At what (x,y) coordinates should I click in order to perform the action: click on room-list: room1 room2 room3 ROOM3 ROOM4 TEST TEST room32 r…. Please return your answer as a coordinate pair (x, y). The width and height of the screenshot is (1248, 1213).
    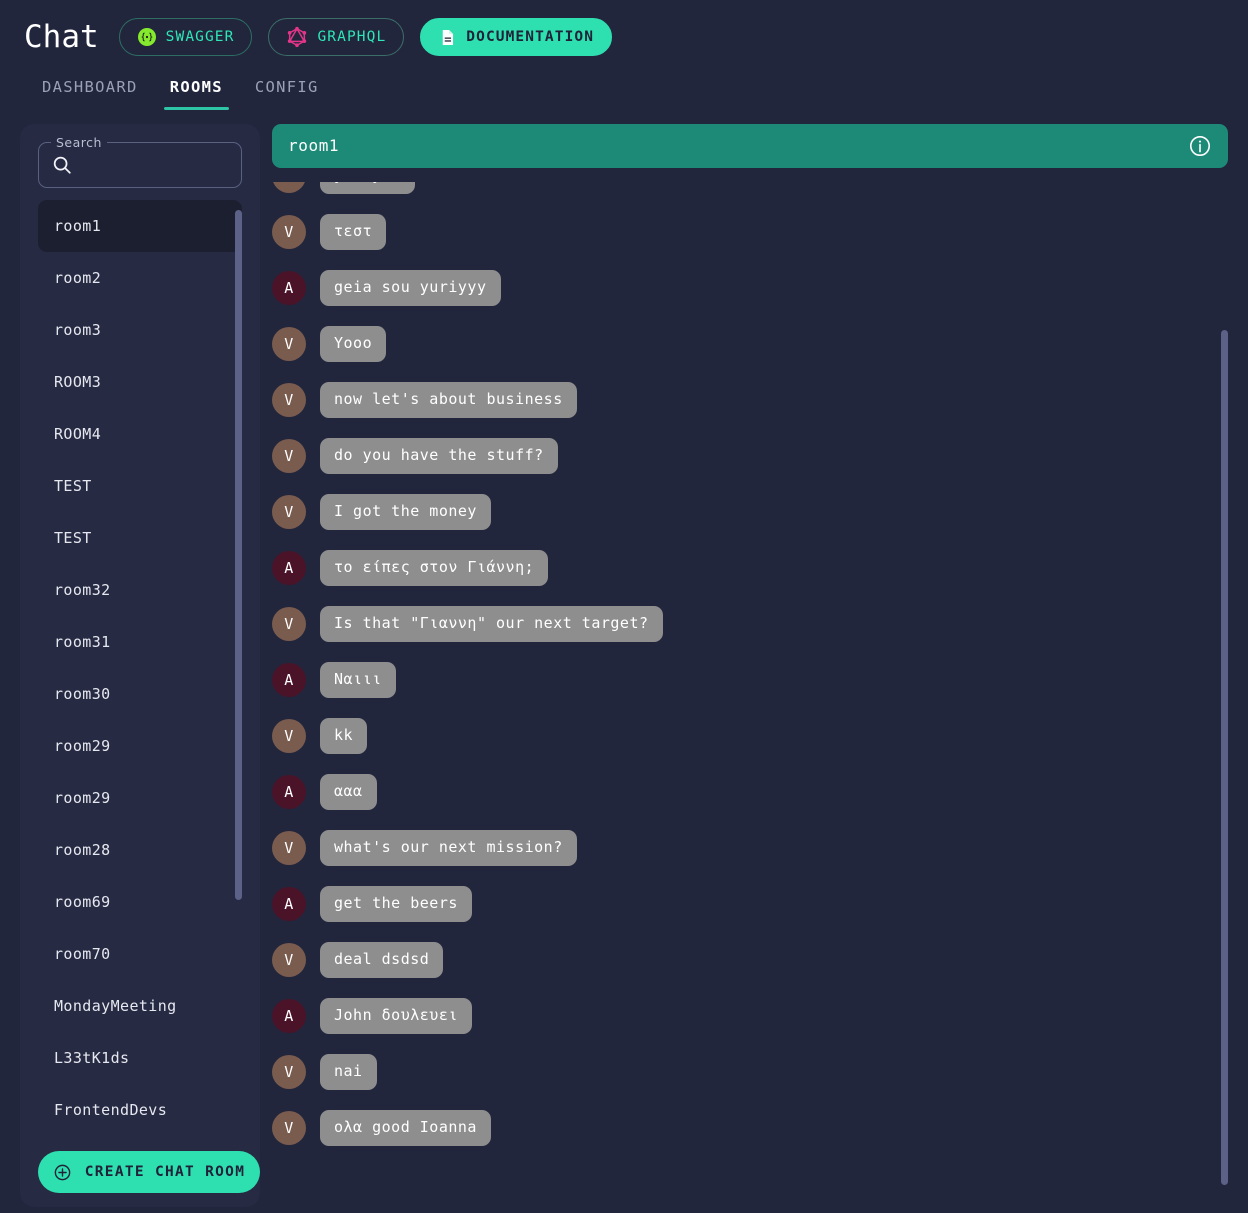
    Looking at the image, I should click on (138, 680).